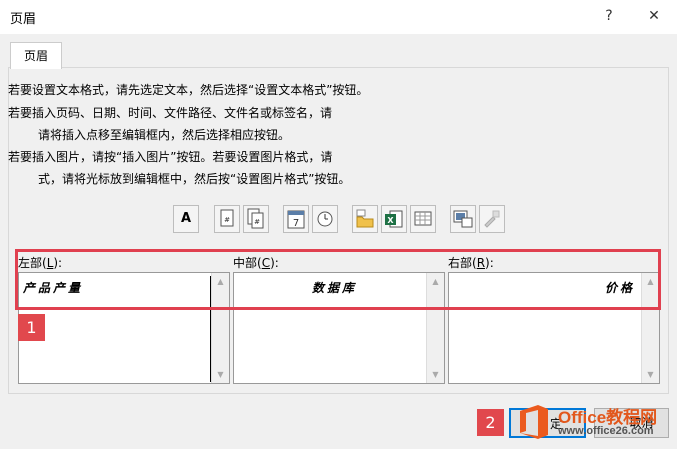  I want to click on center-section-label: 中部(C):, so click(256, 263).